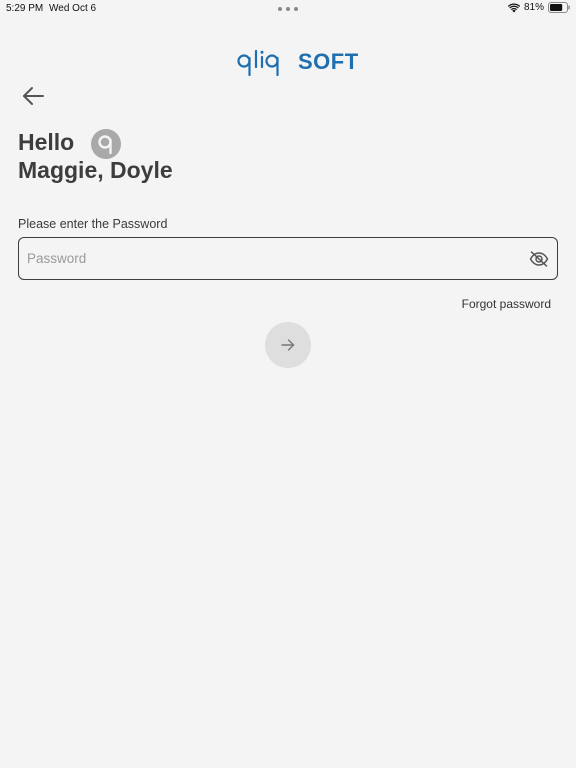  I want to click on status-date: Wed Oct 6, so click(73, 8).